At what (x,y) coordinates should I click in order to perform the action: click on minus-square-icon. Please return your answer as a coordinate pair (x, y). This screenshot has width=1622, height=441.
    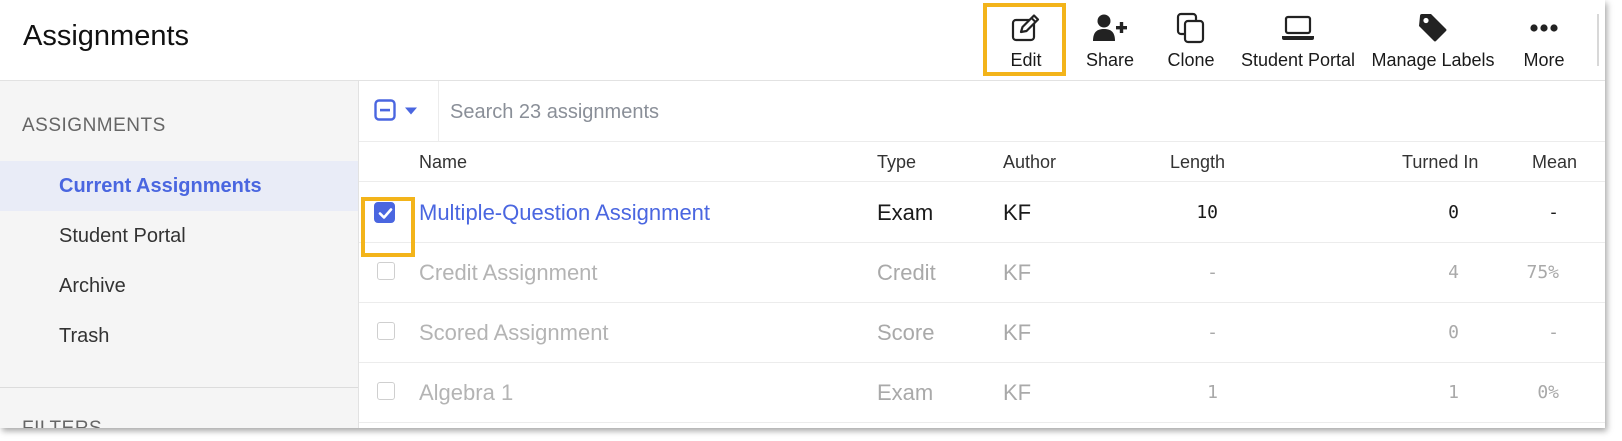
    Looking at the image, I should click on (385, 112).